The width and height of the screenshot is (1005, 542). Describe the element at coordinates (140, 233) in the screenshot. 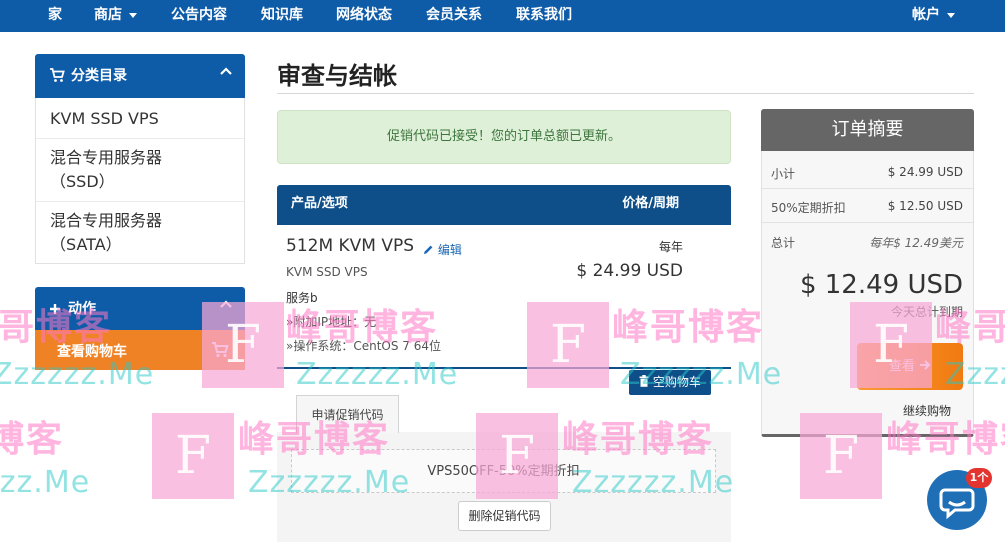

I see `category-hybrid-sata: 混合专用服务器 （SATA）` at that location.